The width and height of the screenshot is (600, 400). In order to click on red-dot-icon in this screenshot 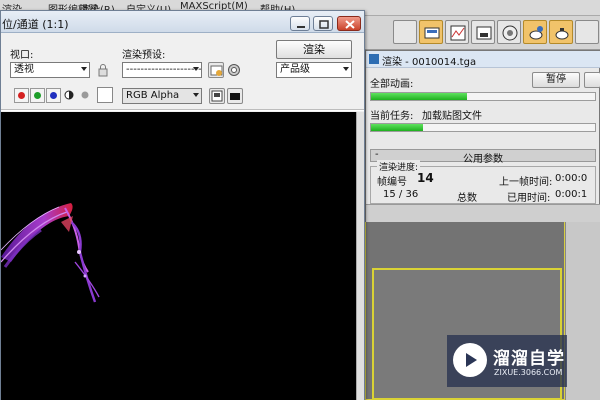, I will do `click(21, 95)`.